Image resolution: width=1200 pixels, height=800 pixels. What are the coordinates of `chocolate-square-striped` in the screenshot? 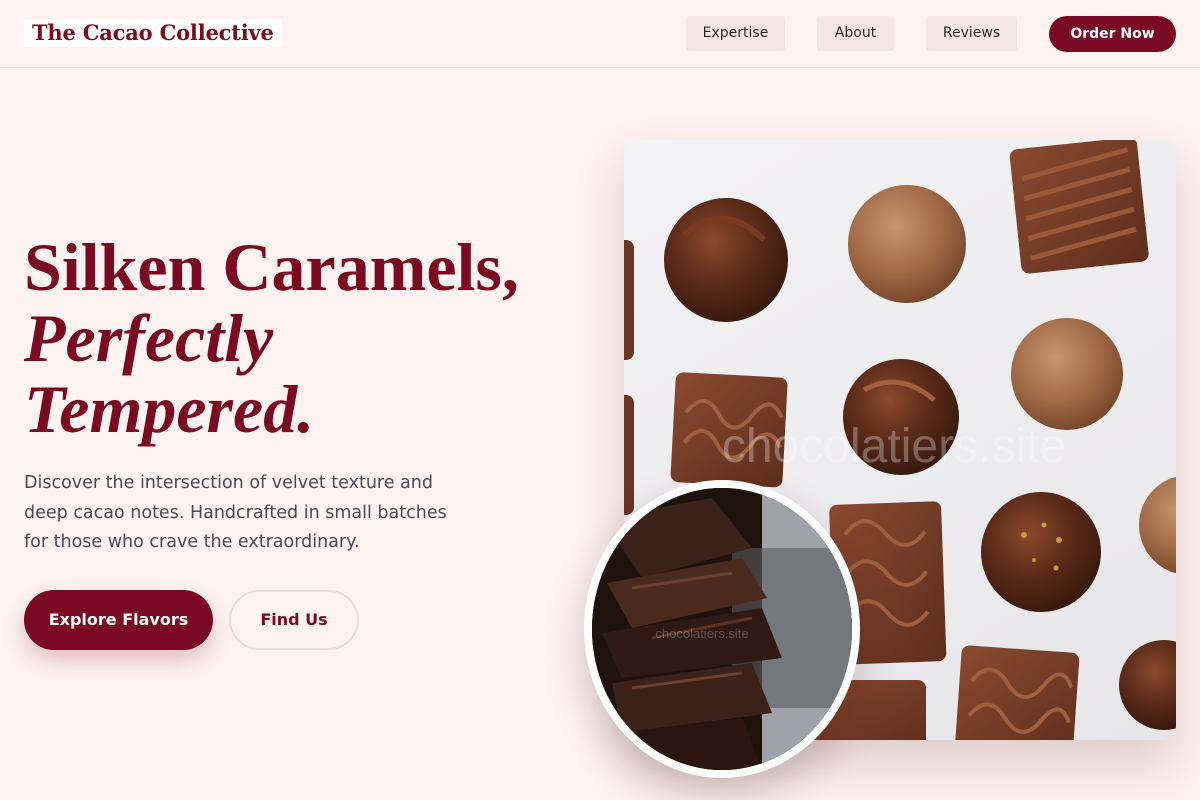 It's located at (1079, 207).